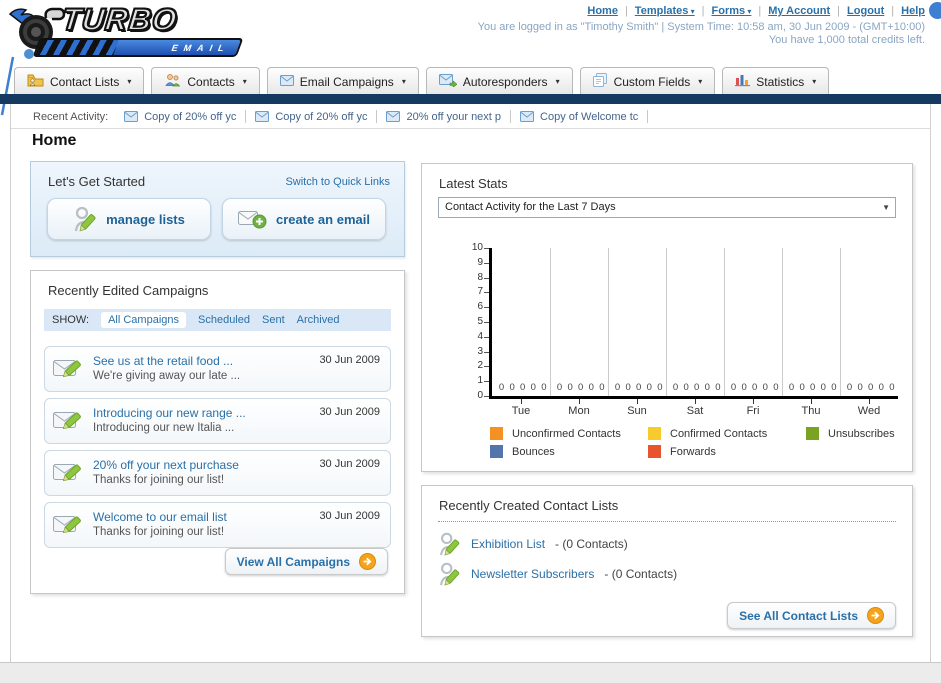  Describe the element at coordinates (454, 116) in the screenshot. I see `recent-activity-text: 20% off your next p` at that location.